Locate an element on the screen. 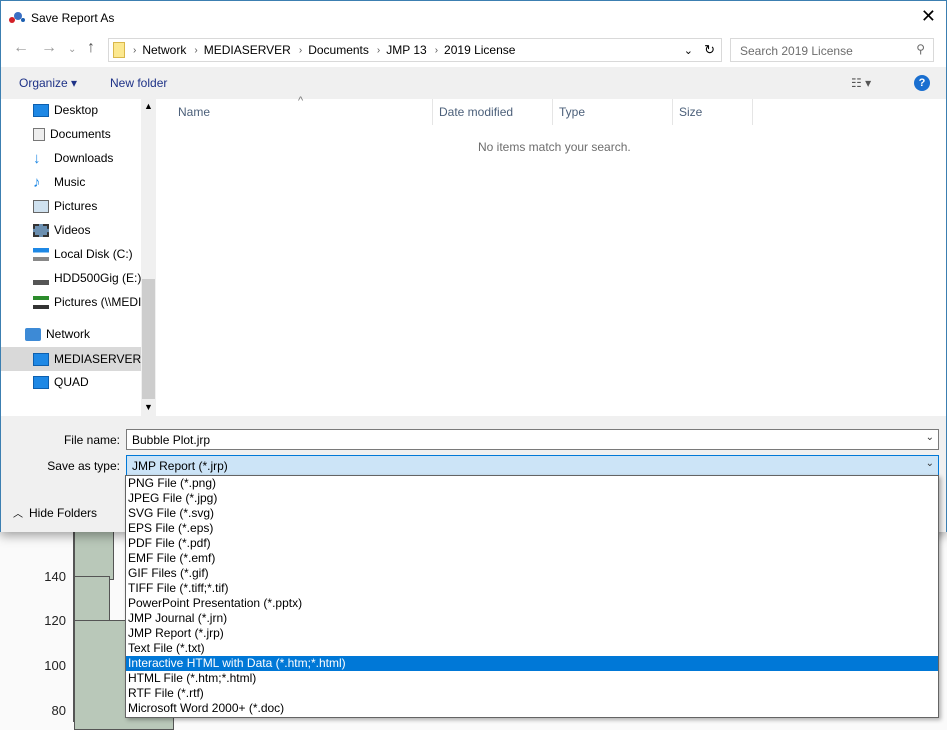 This screenshot has width=947, height=730. y-tick: 80 is located at coordinates (58, 710).